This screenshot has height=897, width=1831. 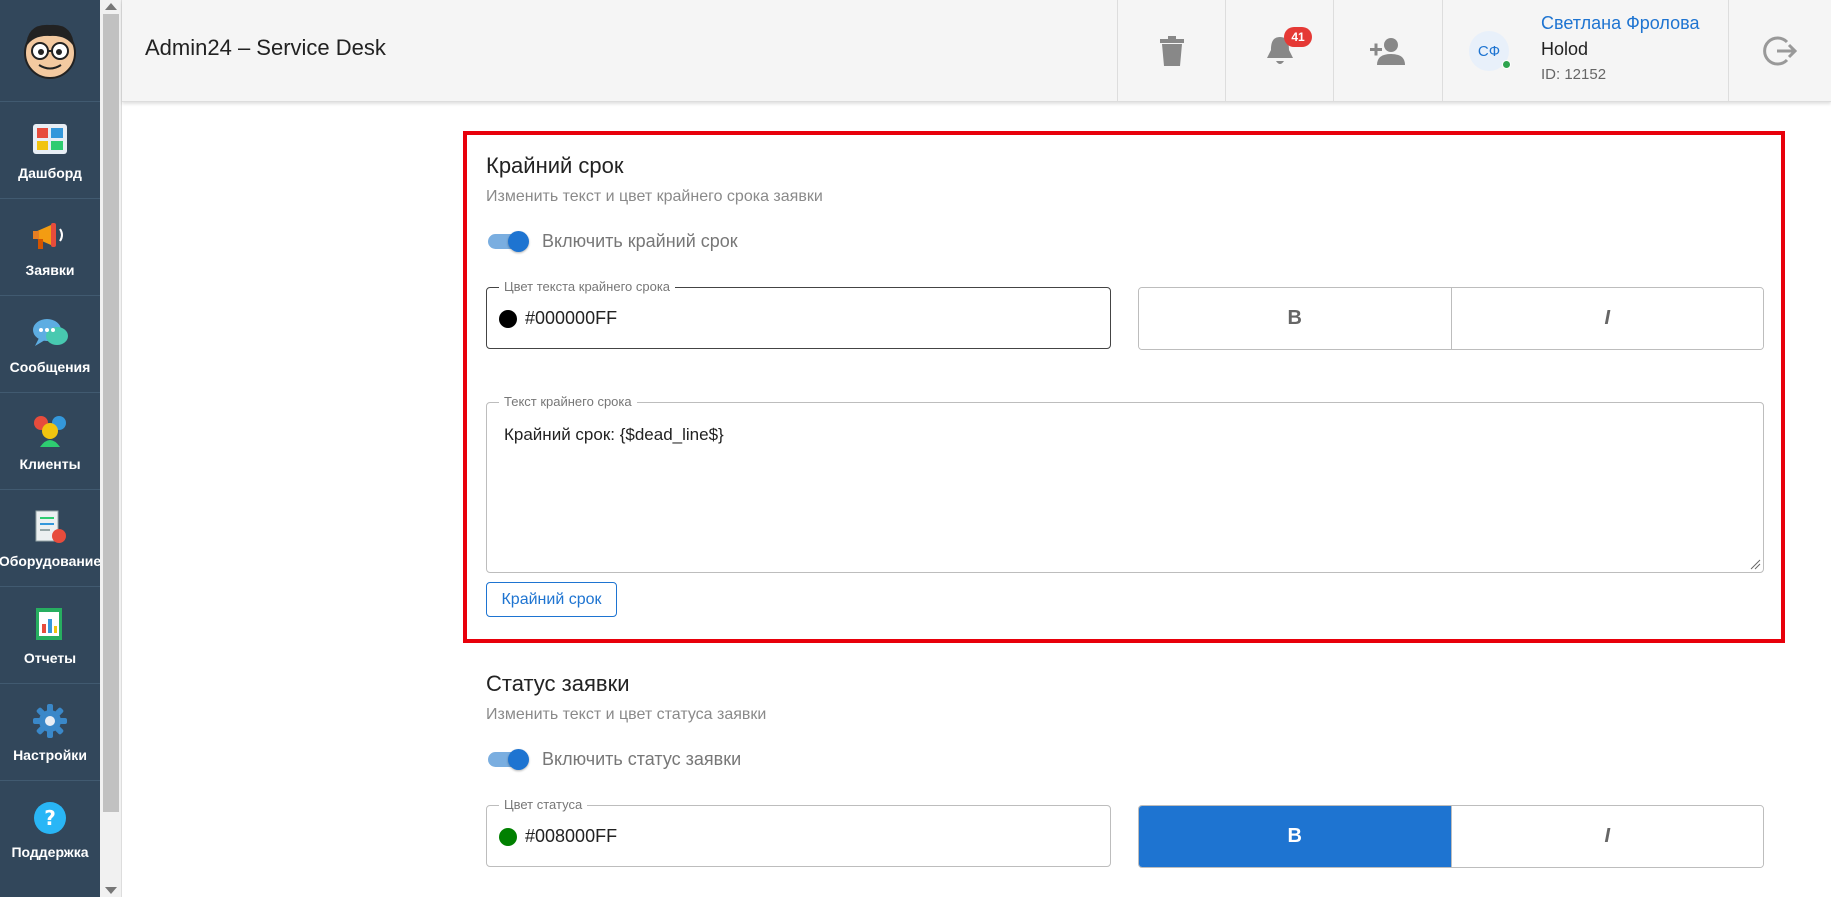 I want to click on sidebar-item-clients: Клиенты, so click(x=50, y=440).